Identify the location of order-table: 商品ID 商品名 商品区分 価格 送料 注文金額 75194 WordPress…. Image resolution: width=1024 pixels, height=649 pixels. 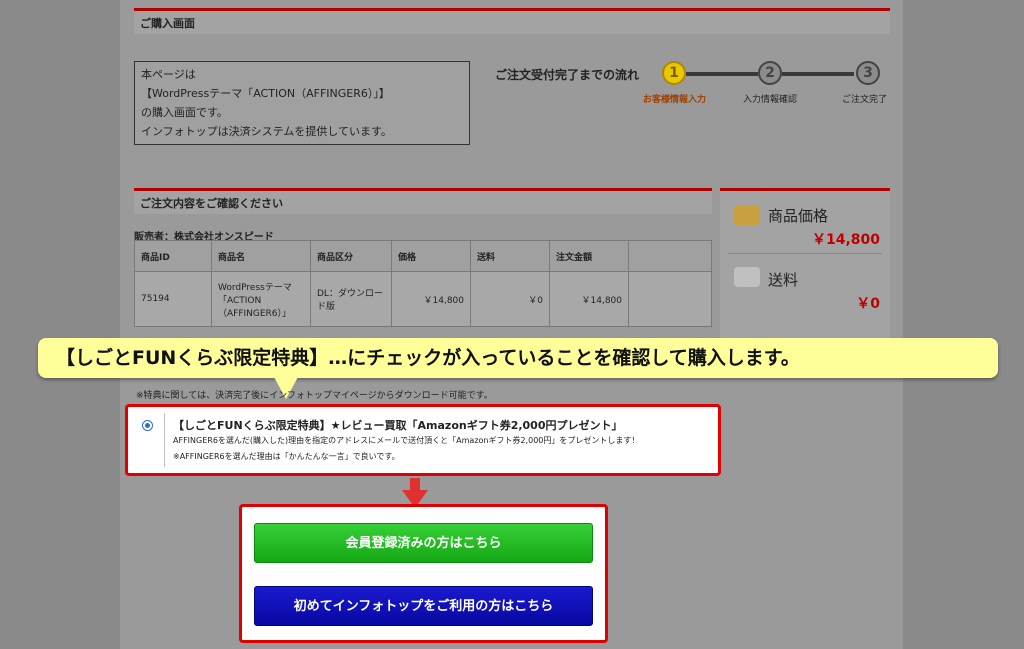
(423, 283).